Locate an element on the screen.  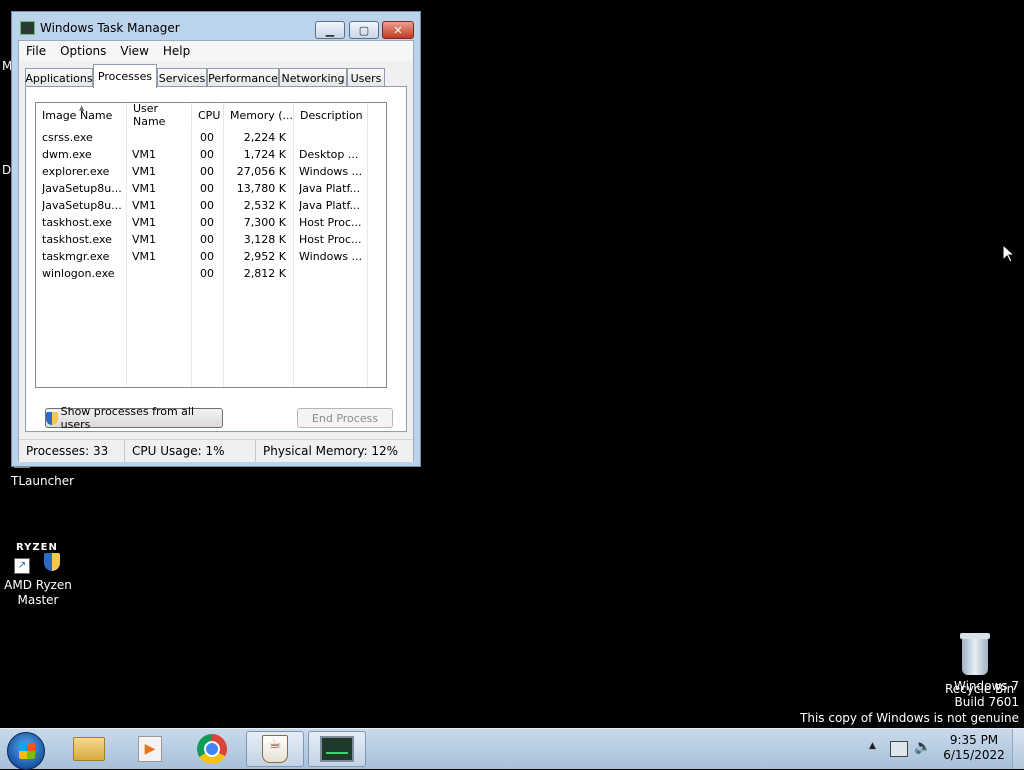
tab-processes: Processes is located at coordinates (125, 76).